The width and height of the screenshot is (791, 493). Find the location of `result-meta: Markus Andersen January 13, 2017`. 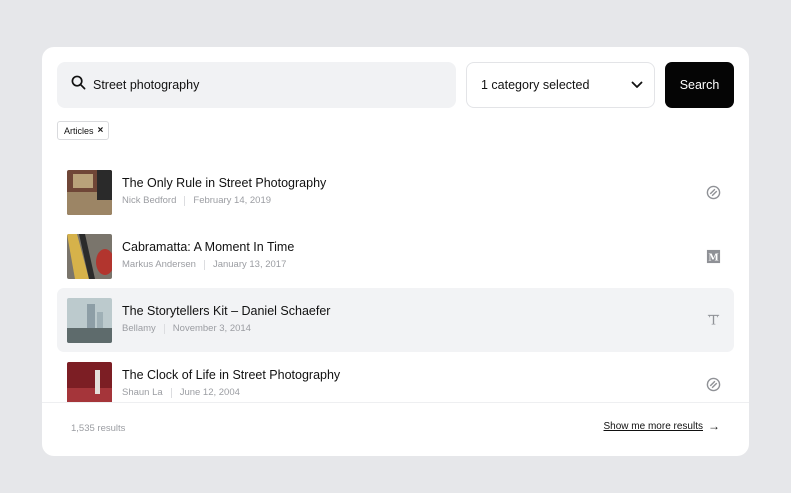

result-meta: Markus Andersen January 13, 2017 is located at coordinates (204, 264).